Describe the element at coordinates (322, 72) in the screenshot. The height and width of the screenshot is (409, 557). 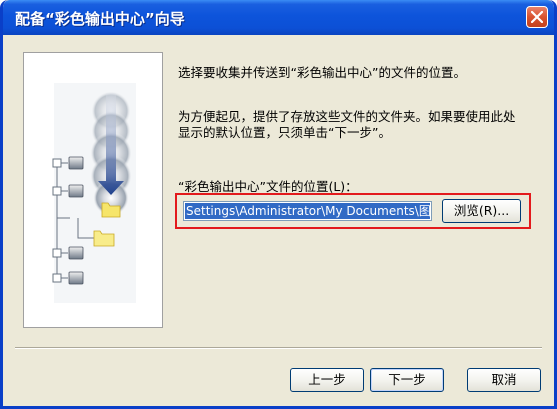
I see `instruction-text: 选择要收集并传送到“彩色输出中心”的文件的位置。` at that location.